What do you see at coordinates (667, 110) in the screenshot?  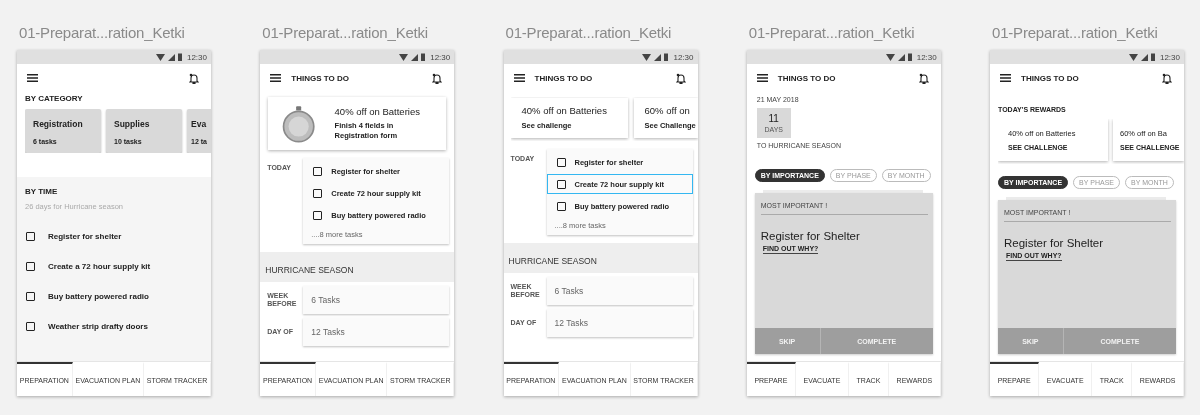 I see `offer-title: 60% off on` at bounding box center [667, 110].